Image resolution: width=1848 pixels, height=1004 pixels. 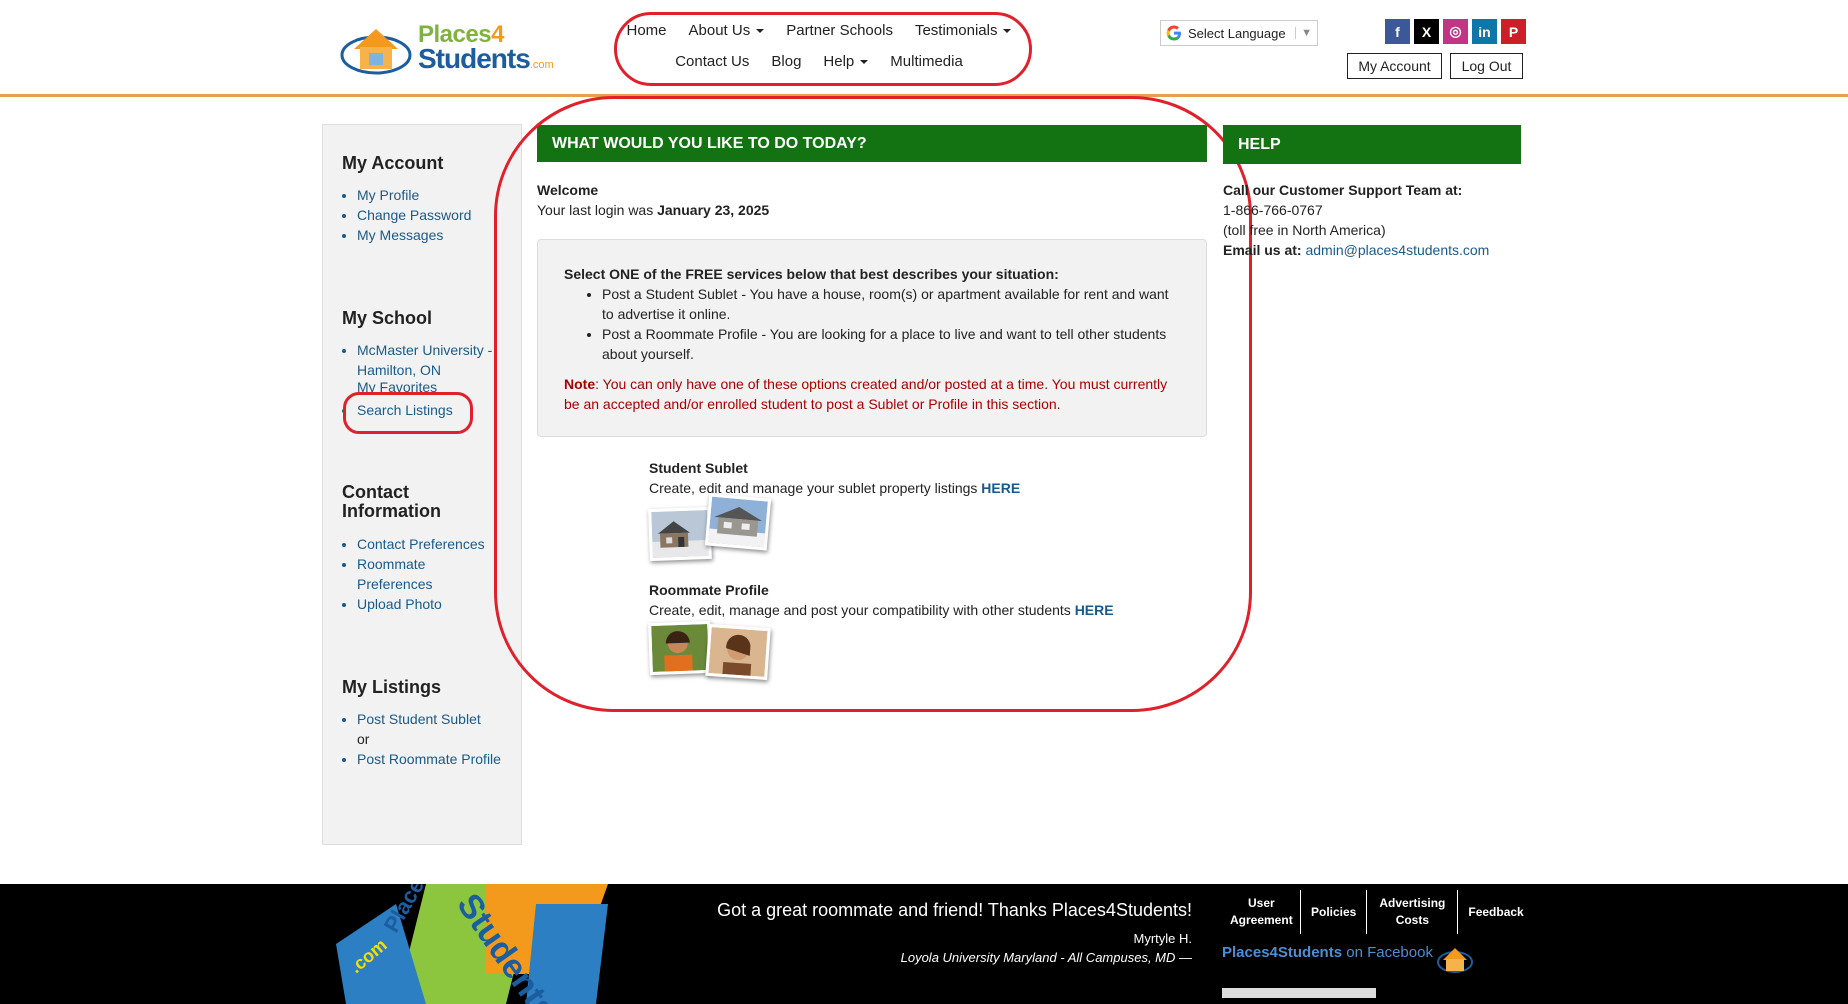 What do you see at coordinates (595, 210) in the screenshot?
I see `last-login-label: Your last login was` at bounding box center [595, 210].